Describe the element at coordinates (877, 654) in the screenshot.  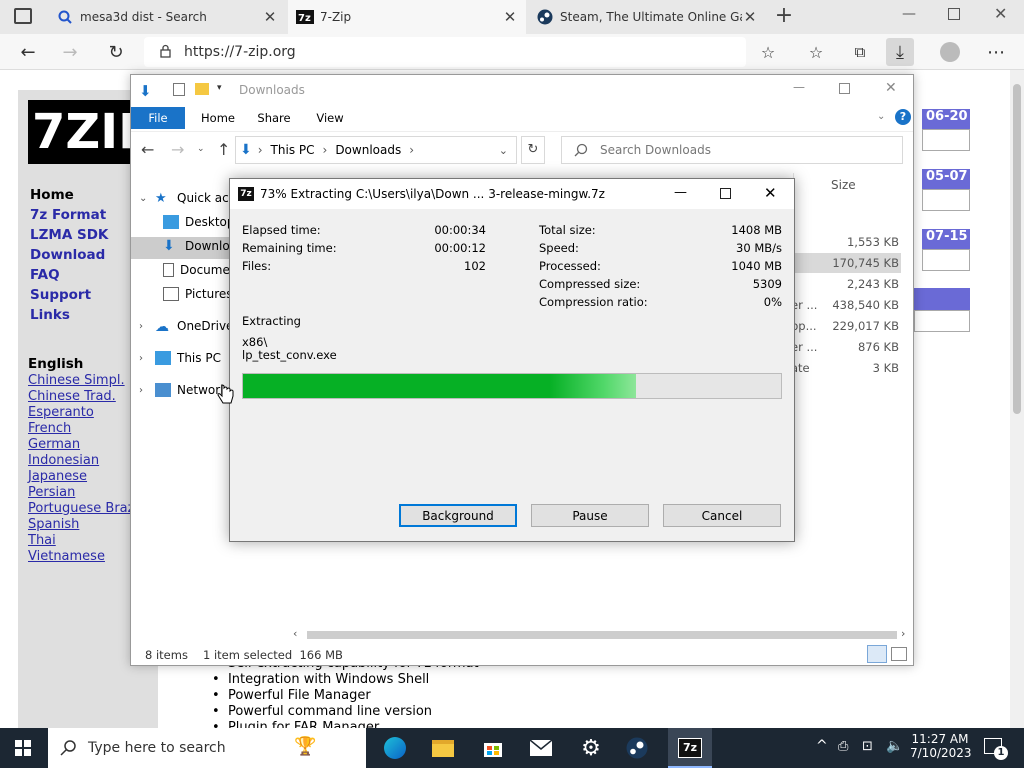
I see `details-view-icon` at that location.